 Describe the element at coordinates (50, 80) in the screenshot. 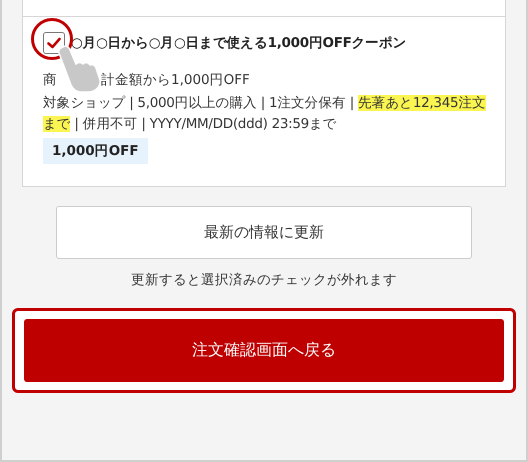

I see `discount-text: 商` at that location.